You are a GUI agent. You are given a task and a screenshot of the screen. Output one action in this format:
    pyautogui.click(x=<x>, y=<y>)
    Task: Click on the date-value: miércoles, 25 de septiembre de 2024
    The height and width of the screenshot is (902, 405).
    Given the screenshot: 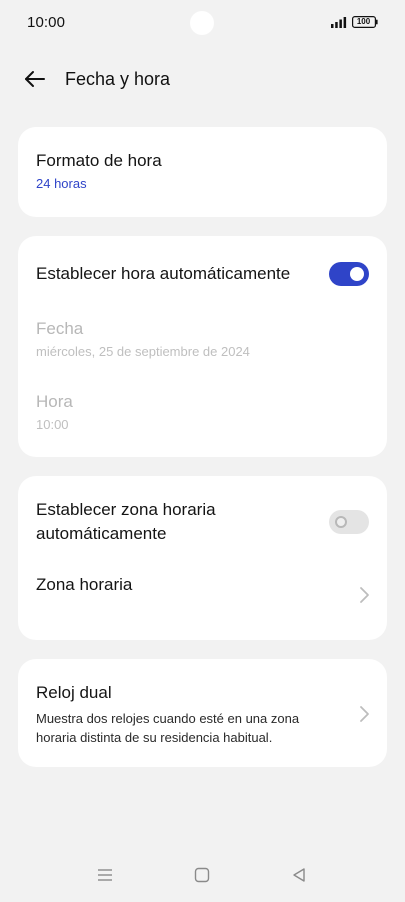 What is the action you would take?
    pyautogui.click(x=143, y=351)
    